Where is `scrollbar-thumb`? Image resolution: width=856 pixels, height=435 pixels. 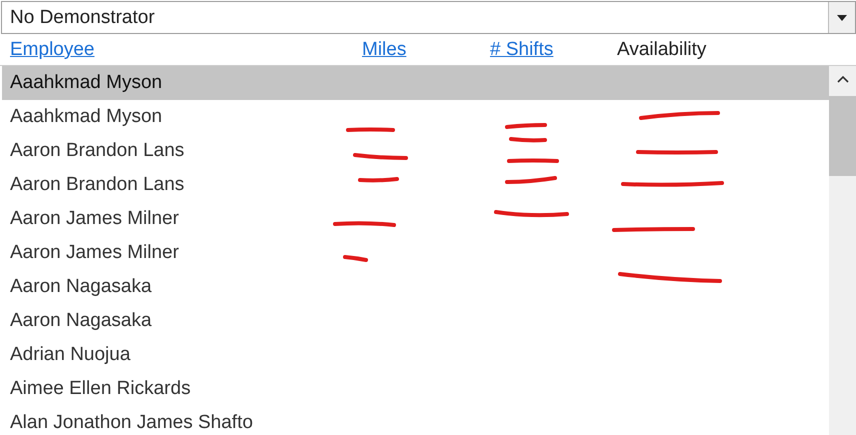
scrollbar-thumb is located at coordinates (842, 136).